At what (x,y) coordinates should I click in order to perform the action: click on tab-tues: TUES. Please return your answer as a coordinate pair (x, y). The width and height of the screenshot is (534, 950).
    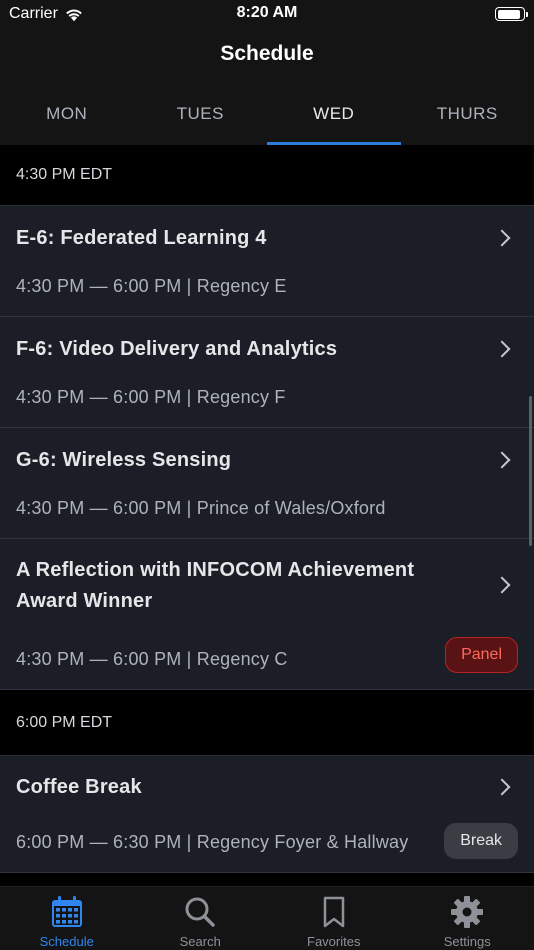
    Looking at the image, I should click on (201, 114).